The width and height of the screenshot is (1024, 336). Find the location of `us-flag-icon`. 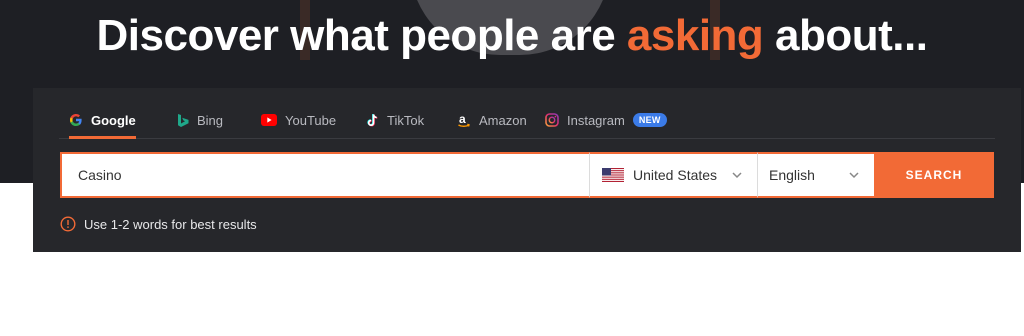

us-flag-icon is located at coordinates (613, 175).